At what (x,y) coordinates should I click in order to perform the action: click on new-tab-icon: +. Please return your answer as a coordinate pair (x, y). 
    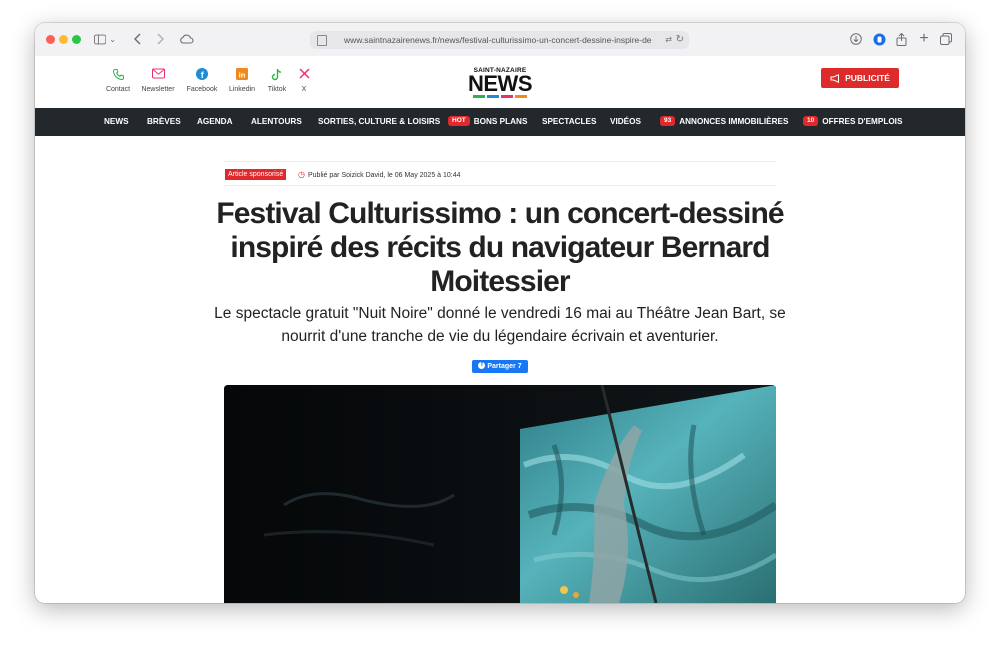
    Looking at the image, I should click on (924, 39).